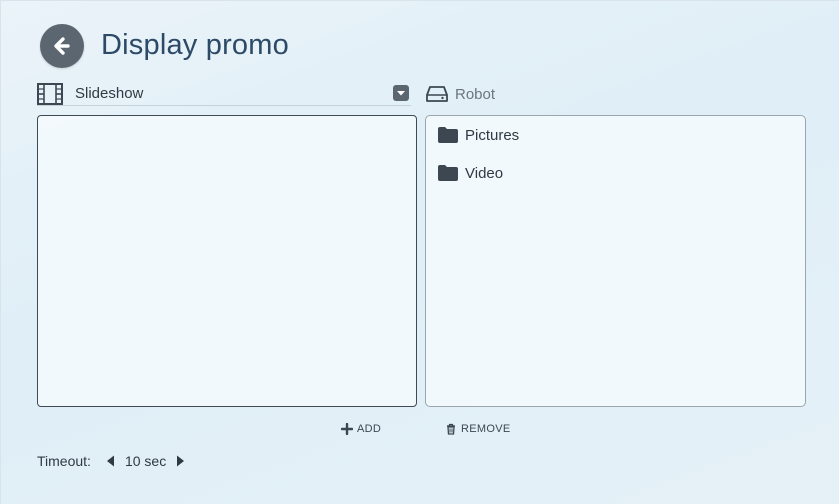  I want to click on plus-icon, so click(347, 429).